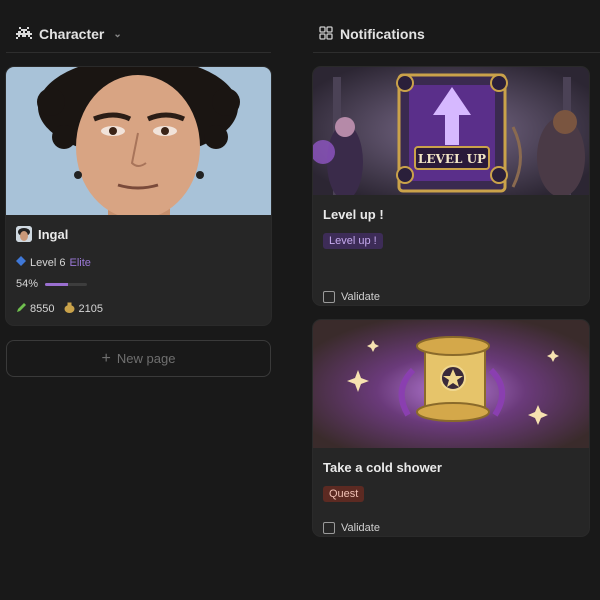 The width and height of the screenshot is (600, 600). I want to click on rank-text: Elite, so click(80, 262).